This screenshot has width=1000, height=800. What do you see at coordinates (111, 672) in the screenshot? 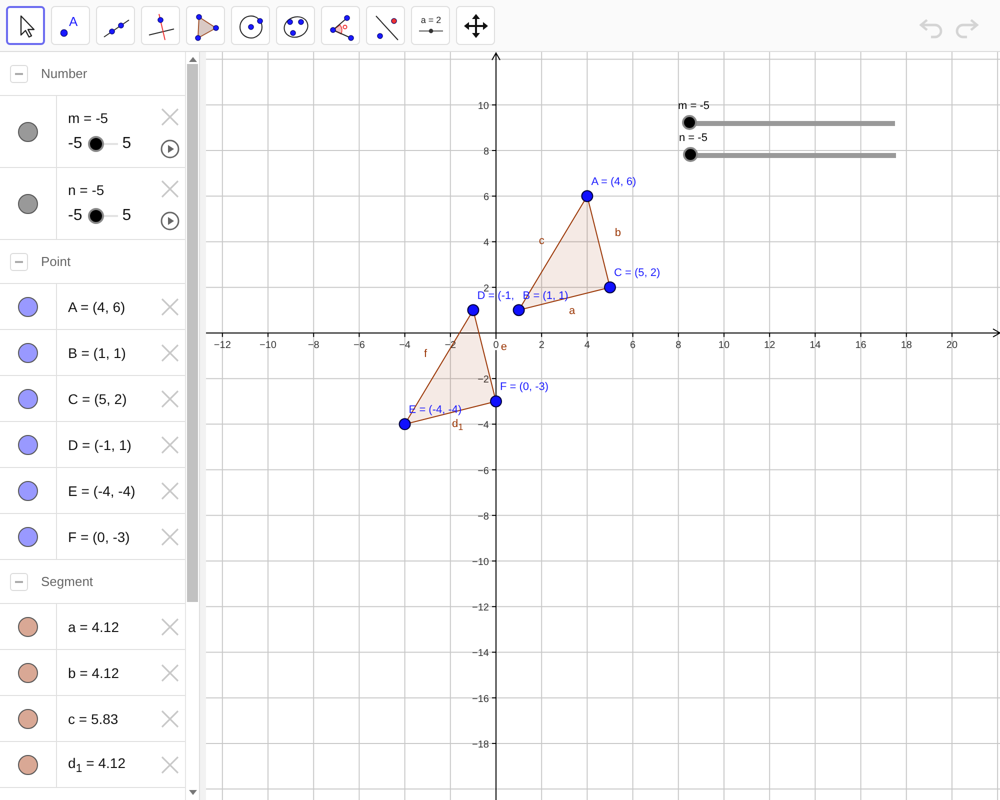
I see `algebra-entry: b = 4.12` at bounding box center [111, 672].